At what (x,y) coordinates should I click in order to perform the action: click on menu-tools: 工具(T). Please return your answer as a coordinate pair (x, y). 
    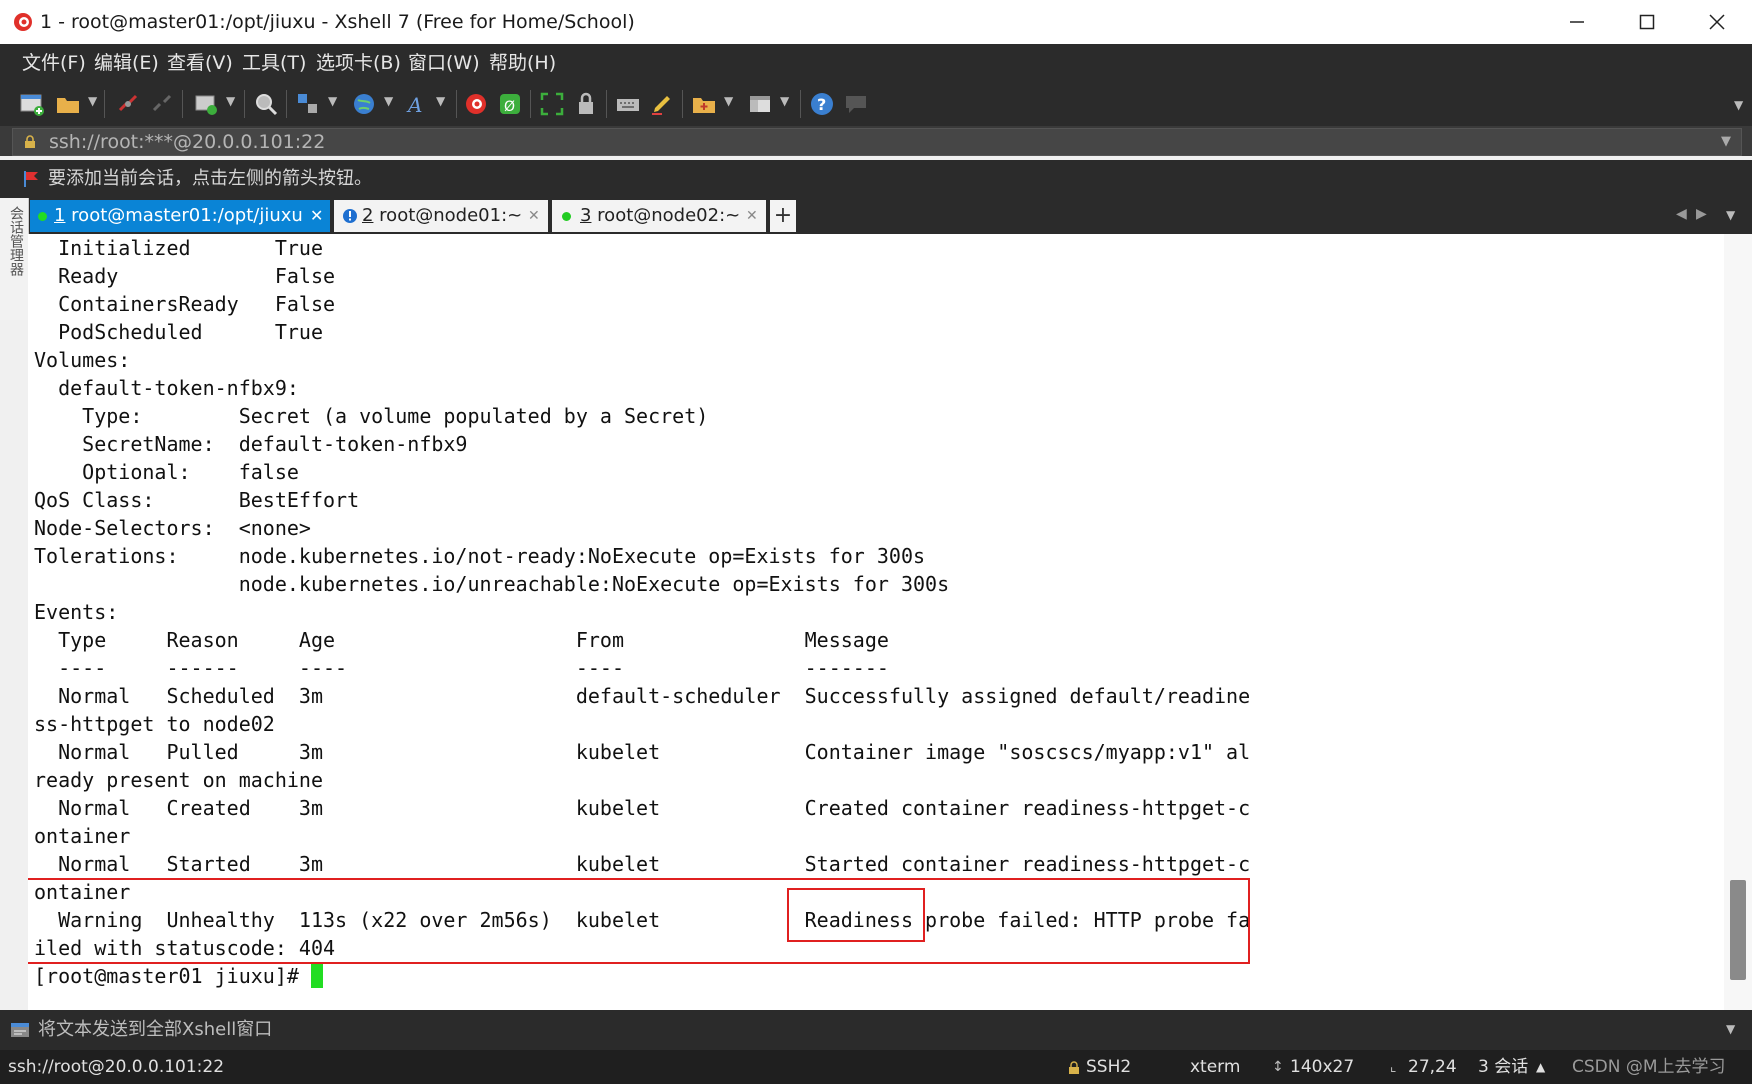
    Looking at the image, I should click on (274, 63).